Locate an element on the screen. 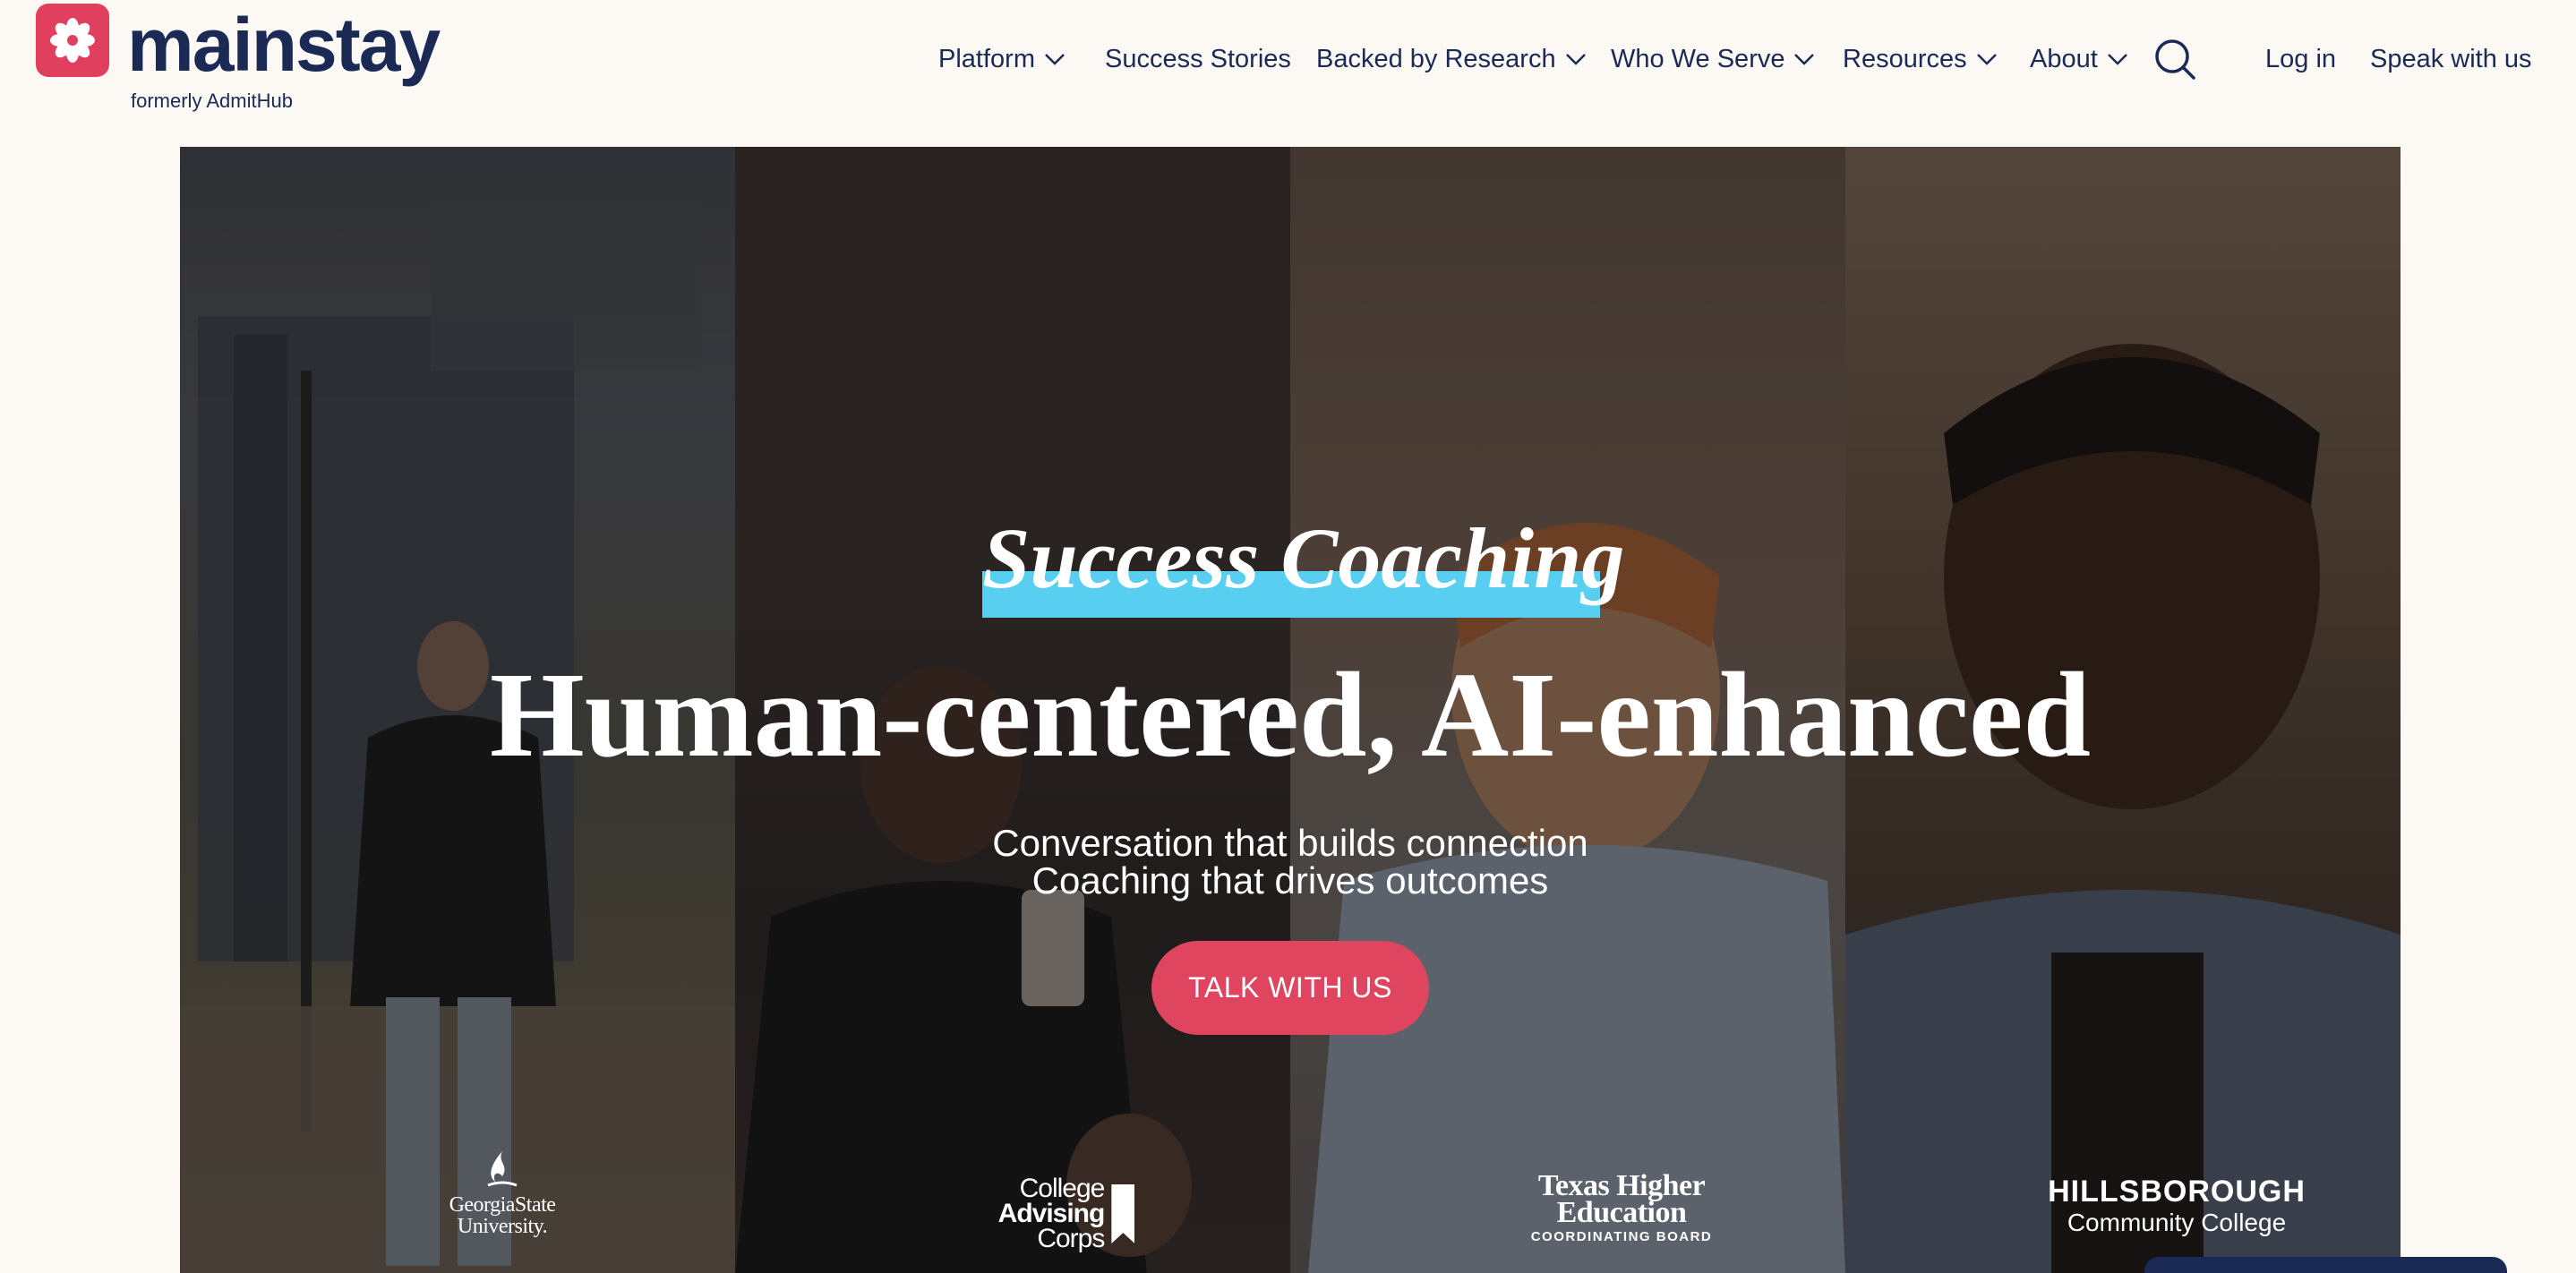 The width and height of the screenshot is (2576, 1273). nav-label: Who We Serve is located at coordinates (1698, 58).